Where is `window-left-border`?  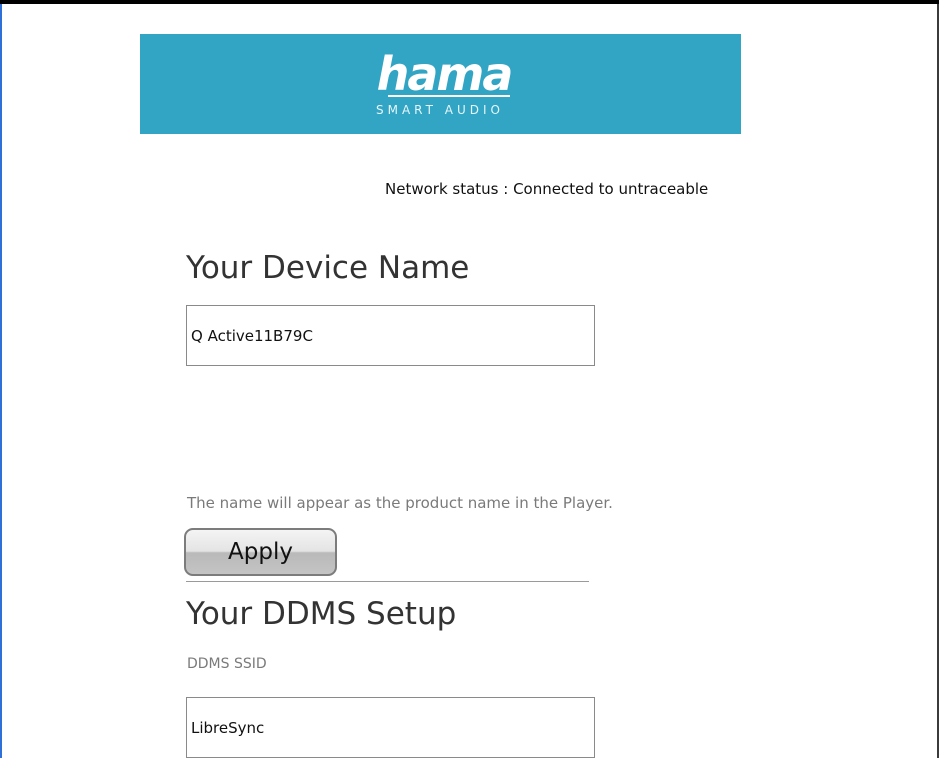
window-left-border is located at coordinates (1, 381).